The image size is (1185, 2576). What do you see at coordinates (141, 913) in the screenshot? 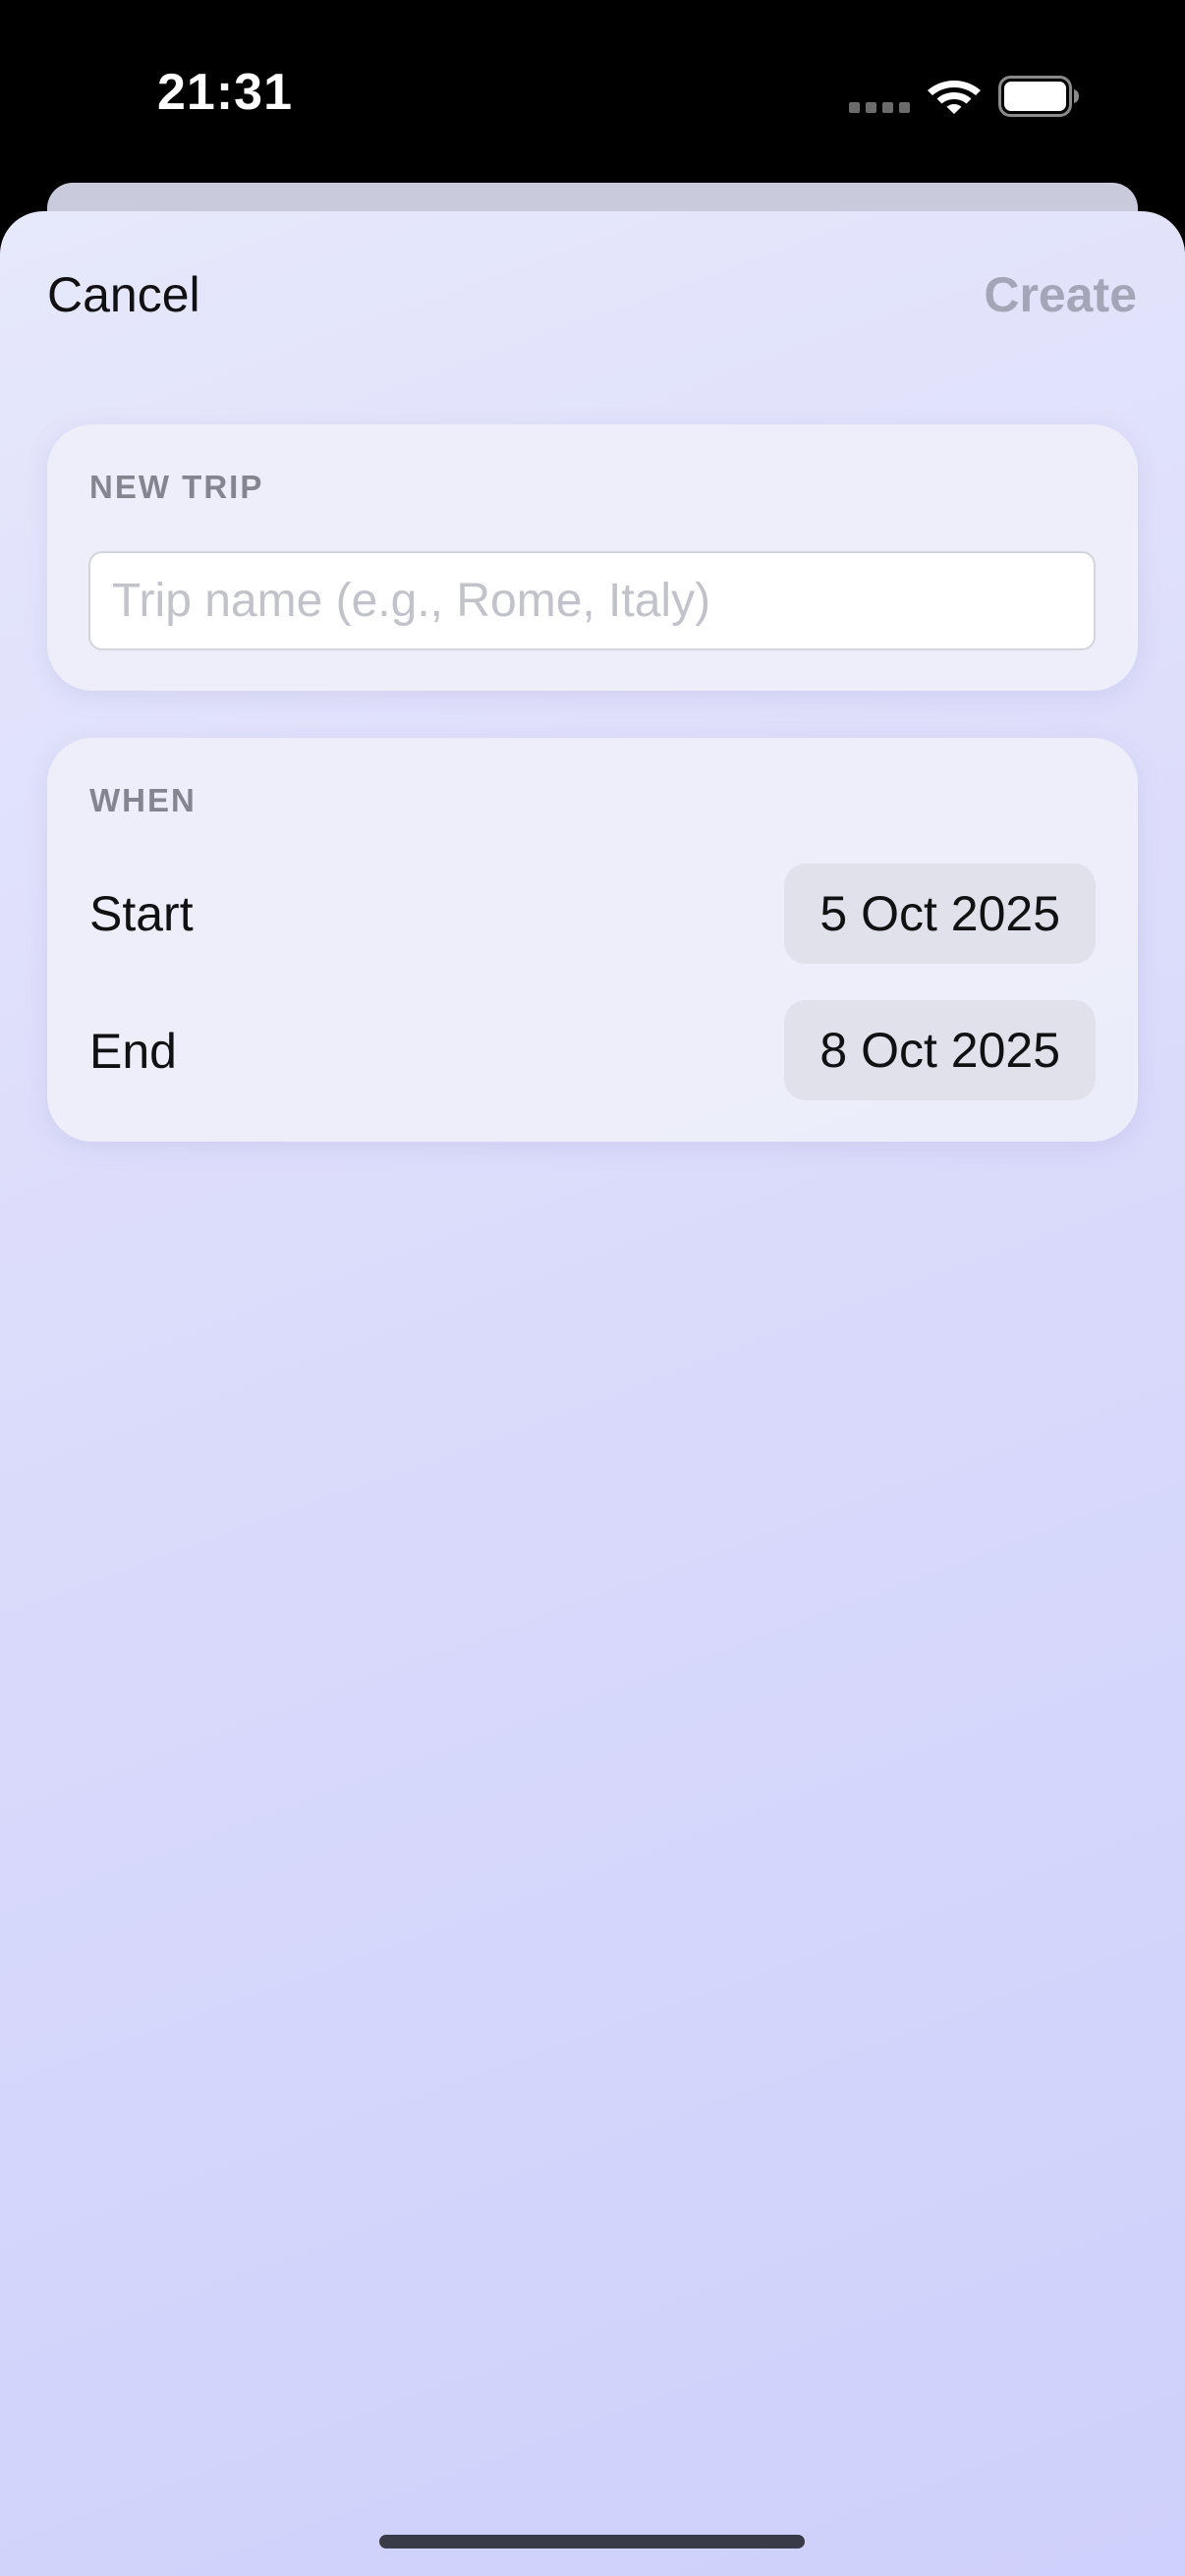
I see `start-label: Start` at bounding box center [141, 913].